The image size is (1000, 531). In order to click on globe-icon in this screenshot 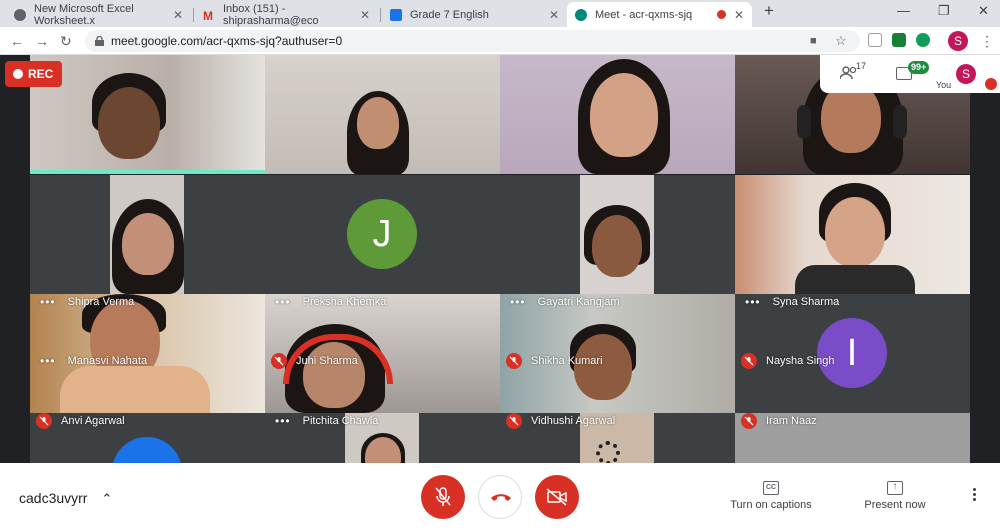, I will do `click(20, 14)`.